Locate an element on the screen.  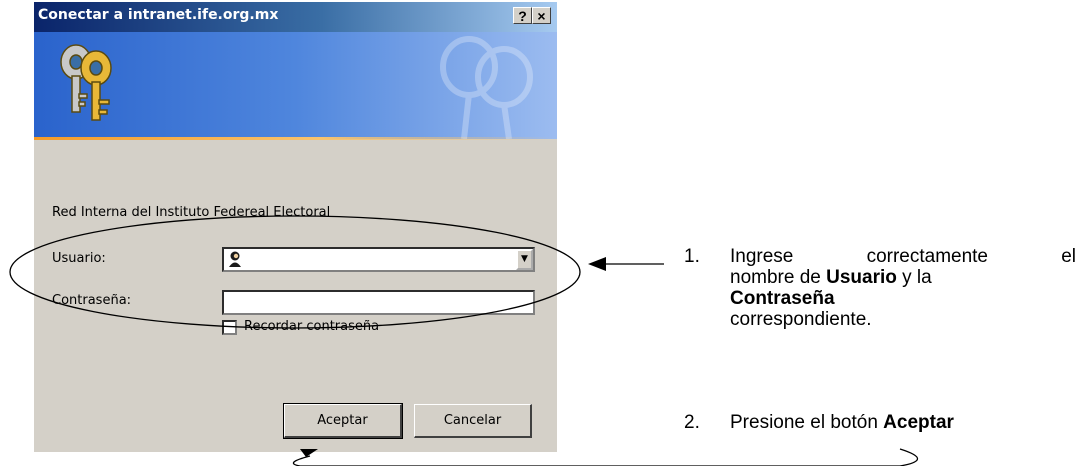
step-2-bold-aceptar: Aceptar is located at coordinates (918, 422).